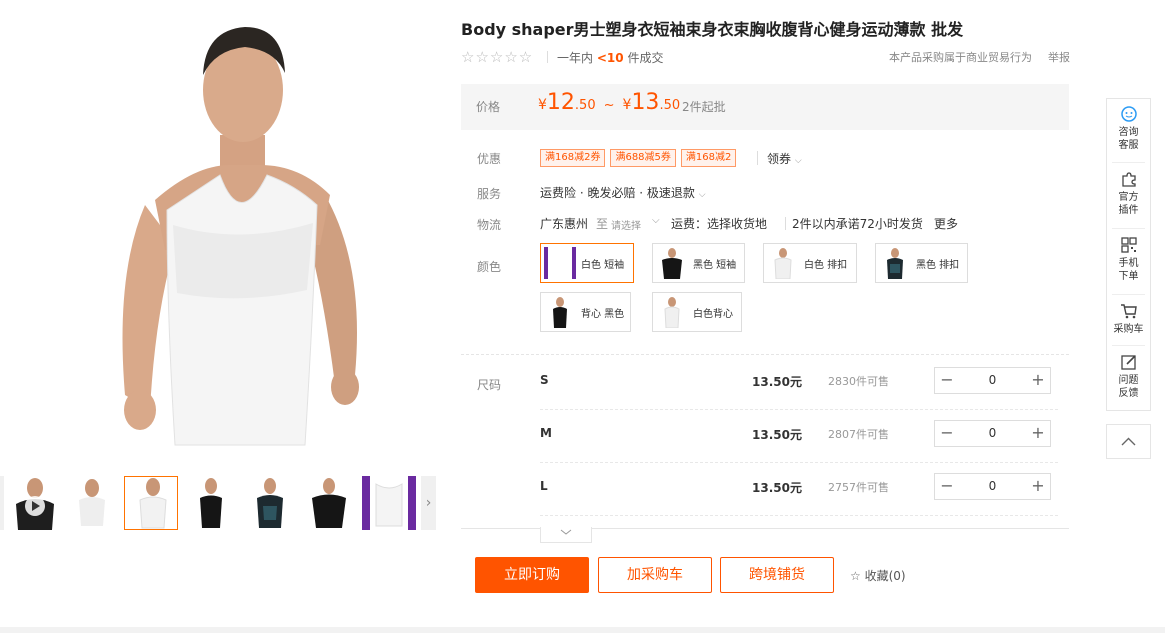  I want to click on color-option-label: 白色背心, so click(713, 314).